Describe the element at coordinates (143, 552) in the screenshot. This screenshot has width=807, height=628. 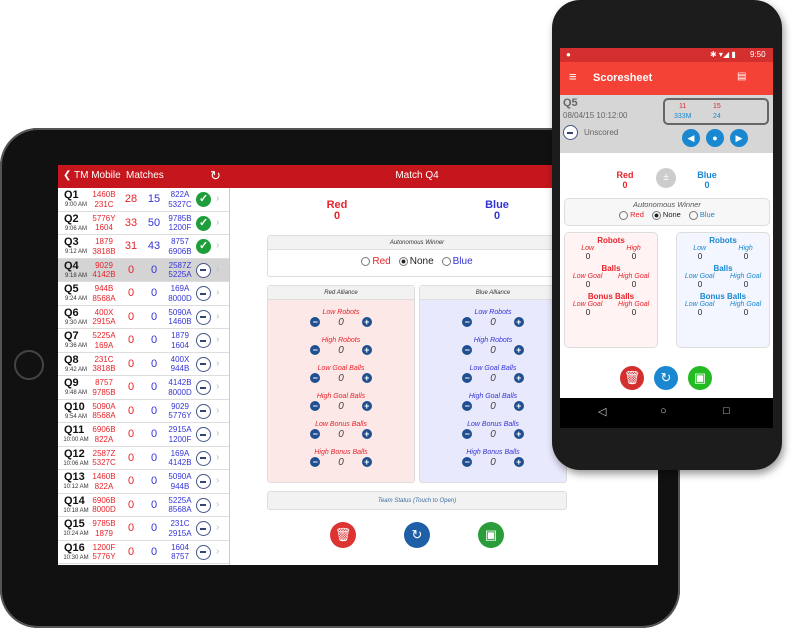
I see `match-row: Q16 10:30 AM 1200F 5776Y 0 0 1604 8757 ›` at that location.